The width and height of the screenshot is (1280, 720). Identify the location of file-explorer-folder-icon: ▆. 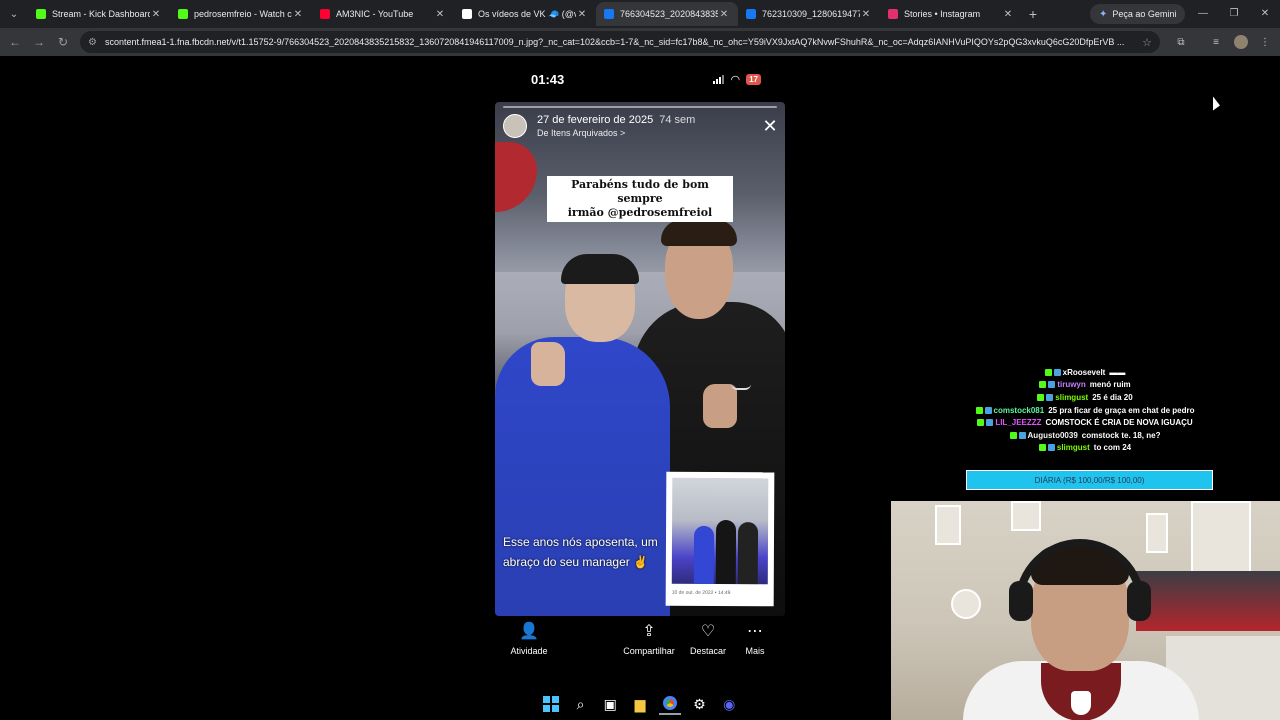
(640, 704).